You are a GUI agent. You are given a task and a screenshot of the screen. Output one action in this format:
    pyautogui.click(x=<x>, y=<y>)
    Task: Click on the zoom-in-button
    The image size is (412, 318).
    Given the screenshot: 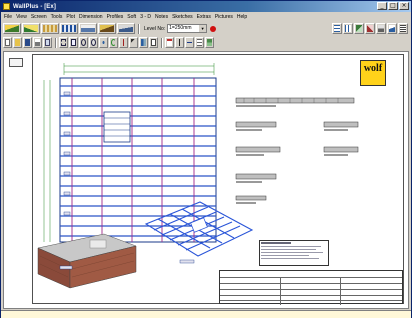 What is the action you would take?
    pyautogui.click(x=83, y=42)
    